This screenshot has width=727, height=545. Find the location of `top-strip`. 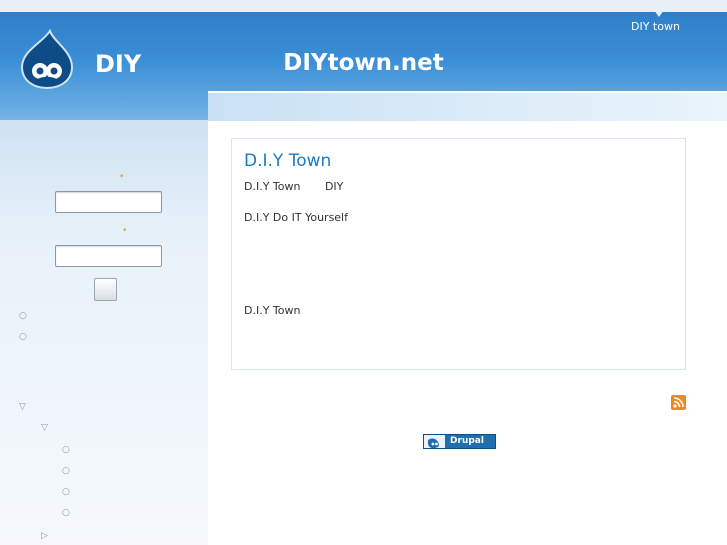

top-strip is located at coordinates (363, 6).